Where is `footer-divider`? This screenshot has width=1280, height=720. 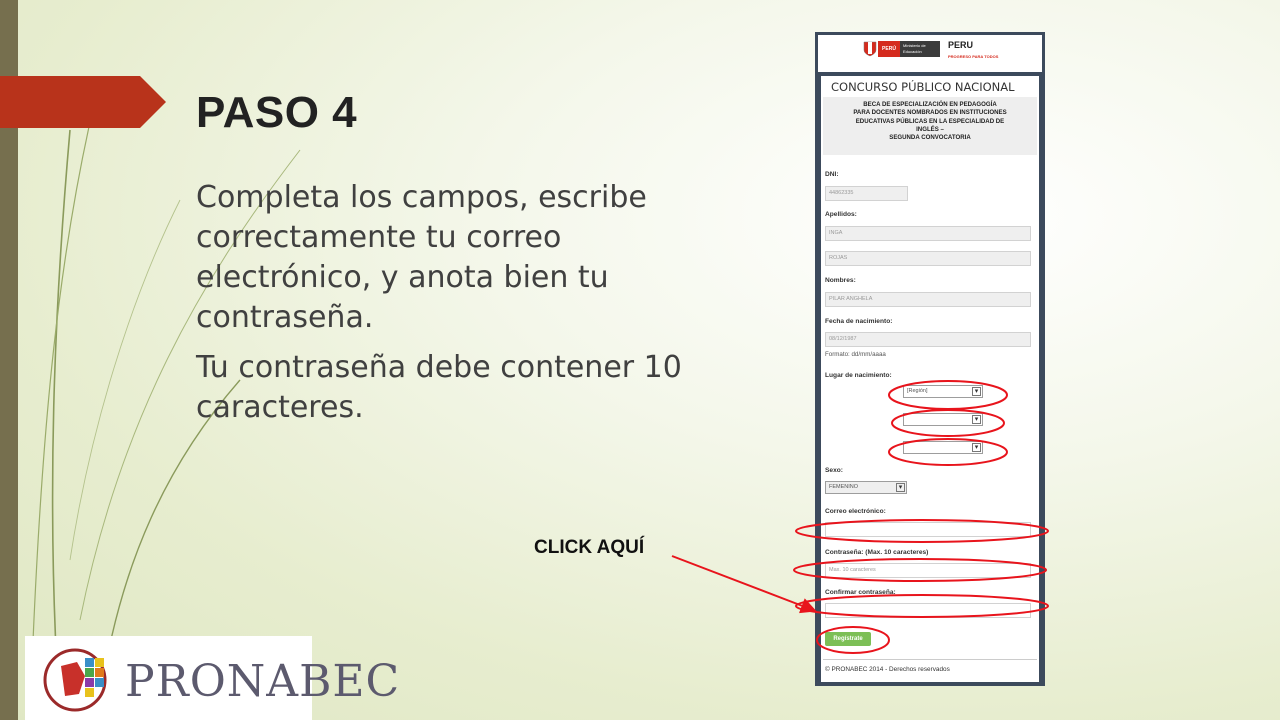
footer-divider is located at coordinates (930, 659).